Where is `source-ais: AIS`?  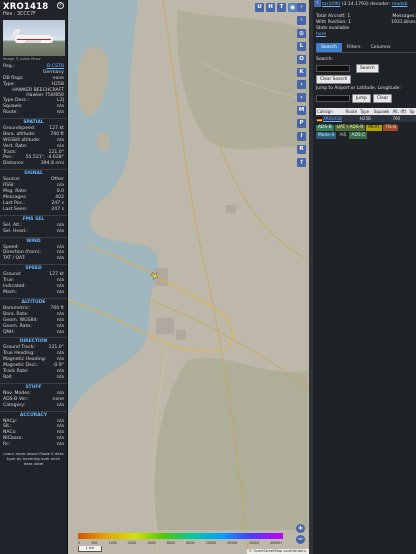
source-ais: AIS is located at coordinates (343, 135).